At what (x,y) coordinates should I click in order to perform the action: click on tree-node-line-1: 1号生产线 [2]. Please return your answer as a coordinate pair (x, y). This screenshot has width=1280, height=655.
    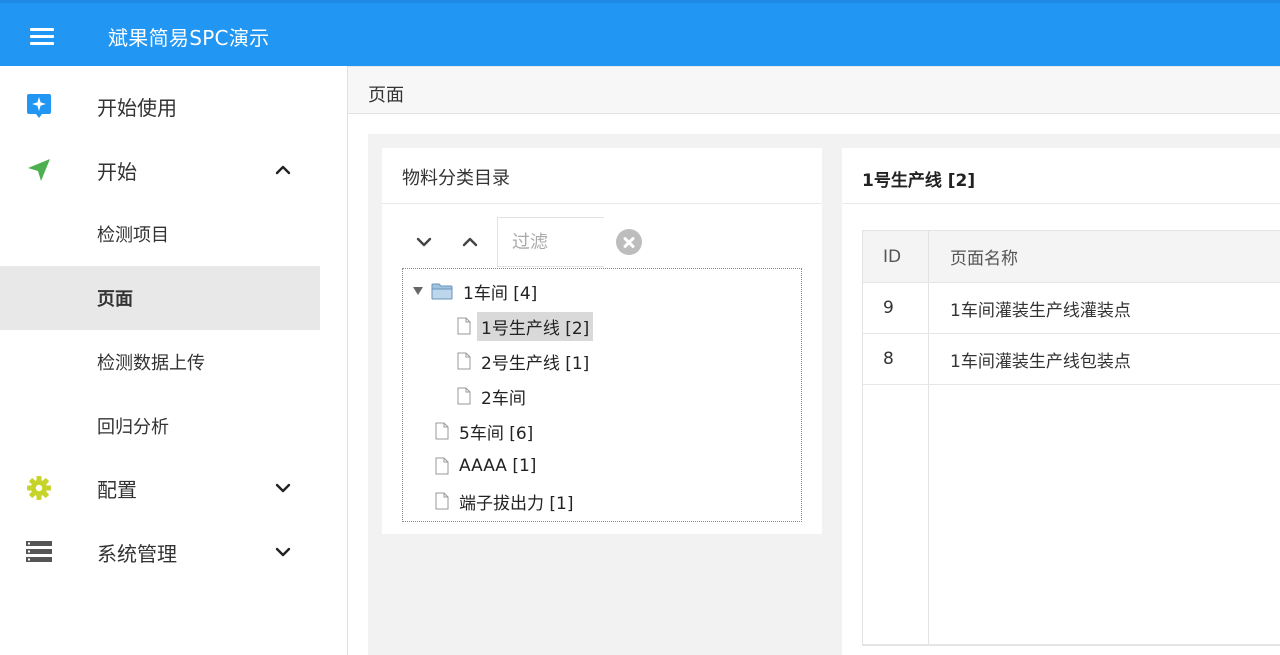
    Looking at the image, I should click on (525, 326).